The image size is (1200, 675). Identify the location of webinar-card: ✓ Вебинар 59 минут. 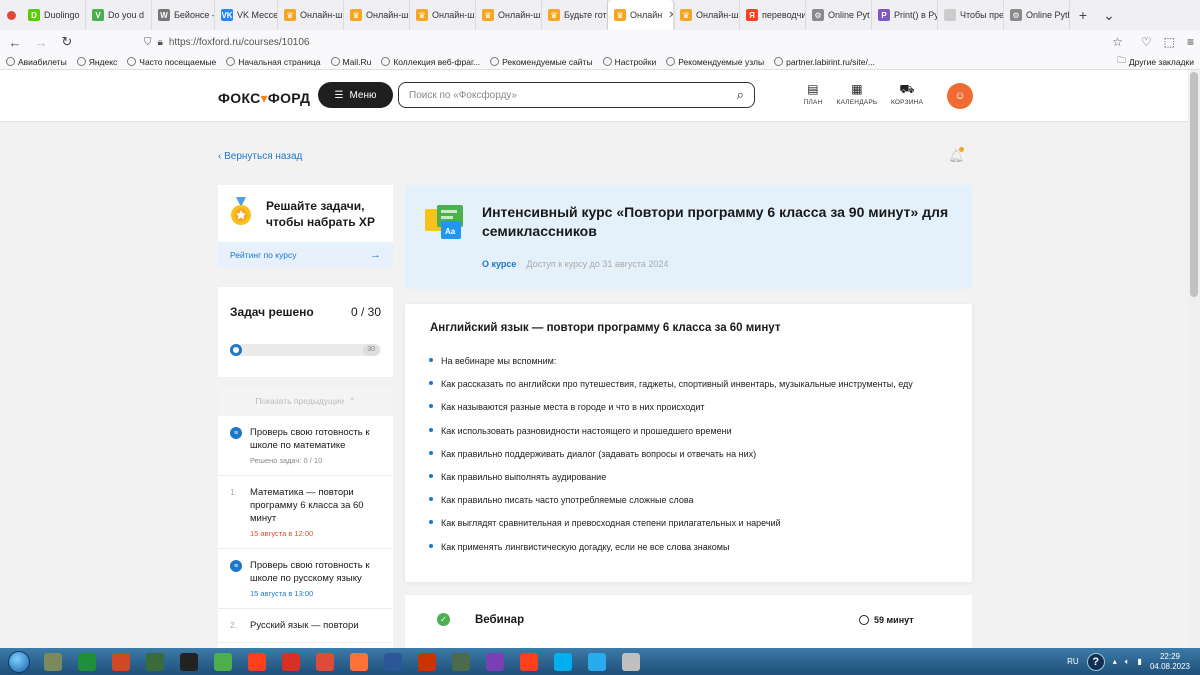
(688, 621).